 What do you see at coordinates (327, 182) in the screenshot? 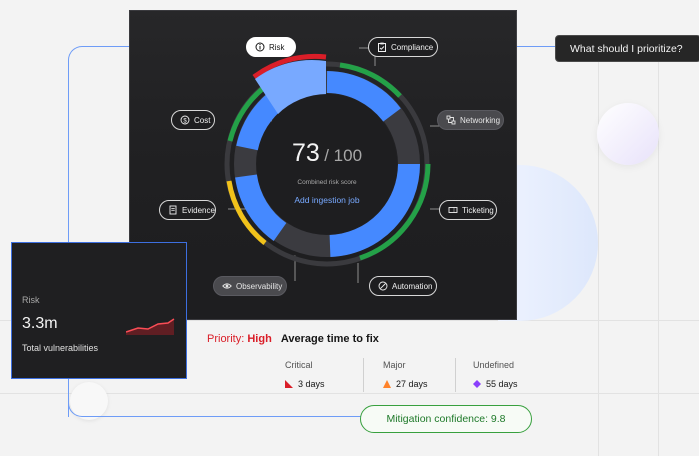
I see `score-label: Combined risk score` at bounding box center [327, 182].